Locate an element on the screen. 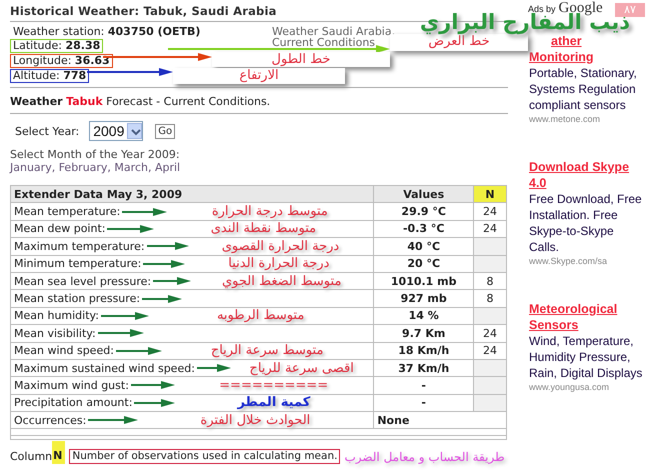 The height and width of the screenshot is (475, 671). table-cell: 1010.1 mb is located at coordinates (424, 281).